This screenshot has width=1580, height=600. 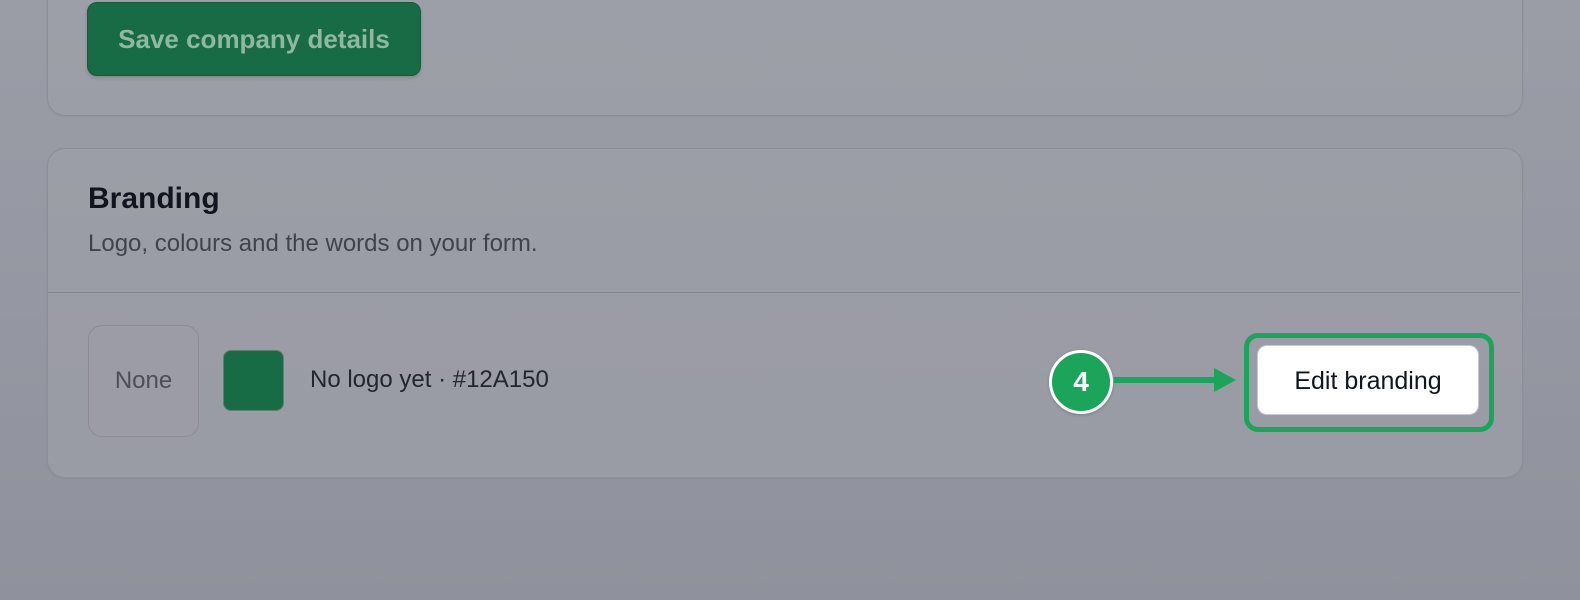 What do you see at coordinates (253, 380) in the screenshot?
I see `brand-color-swatch` at bounding box center [253, 380].